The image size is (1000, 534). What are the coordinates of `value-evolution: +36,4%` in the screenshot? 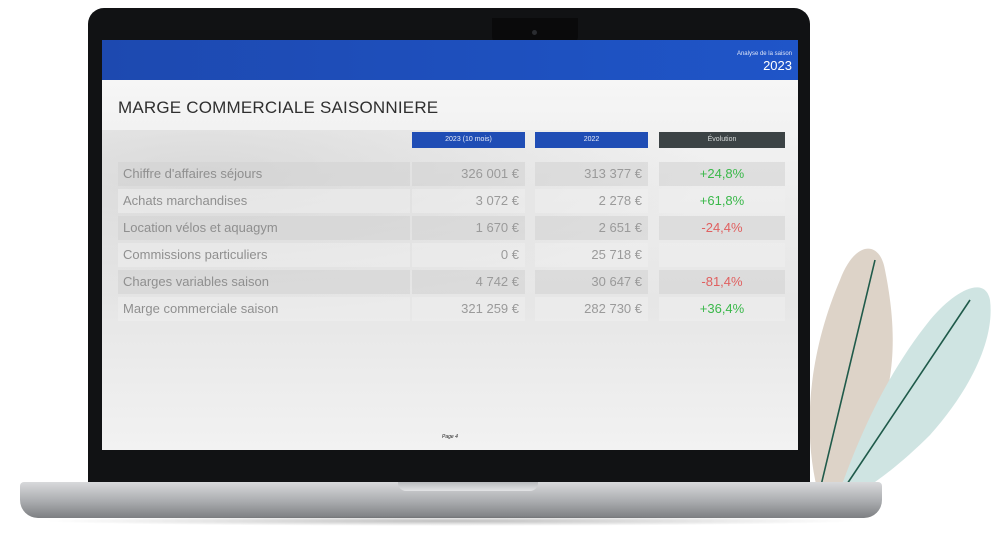 It's located at (722, 309).